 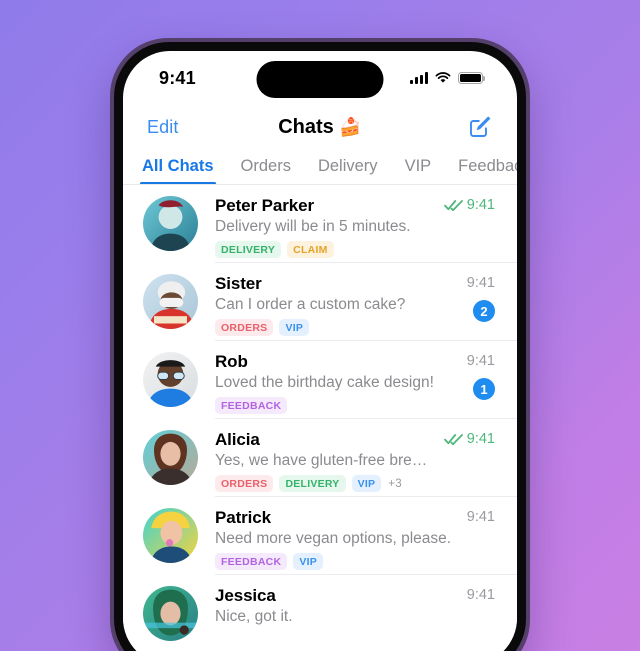 I want to click on cellular-signal-icon, so click(x=418, y=78).